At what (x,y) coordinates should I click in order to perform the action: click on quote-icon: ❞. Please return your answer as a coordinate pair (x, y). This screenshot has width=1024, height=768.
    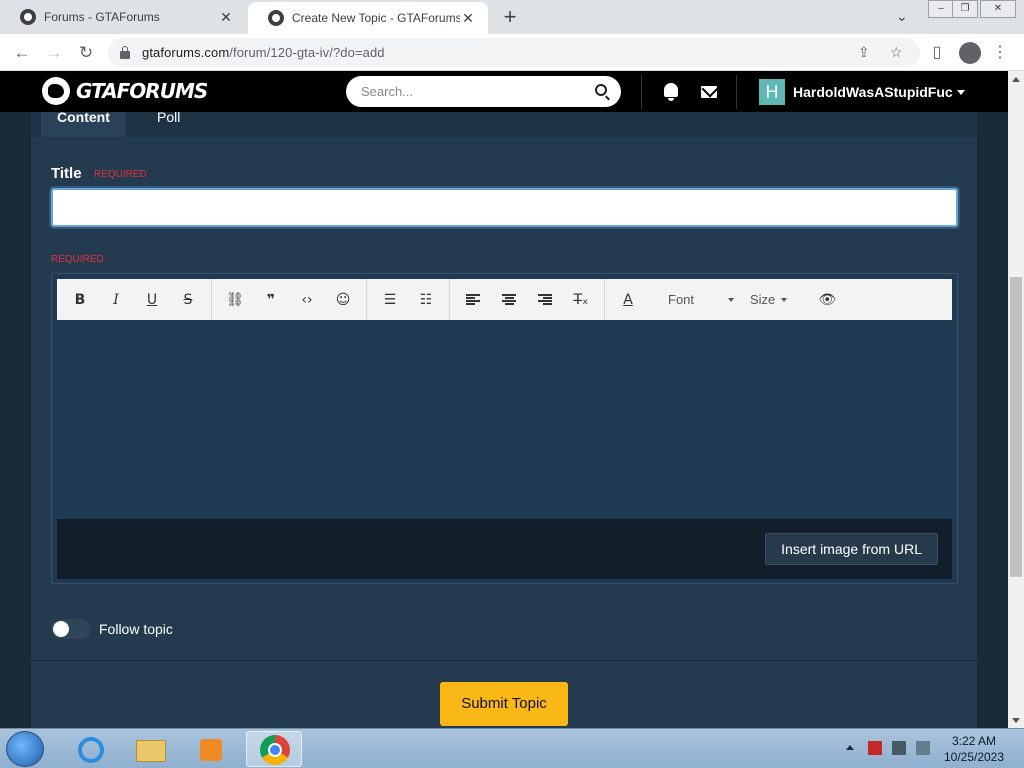
    Looking at the image, I should click on (271, 300).